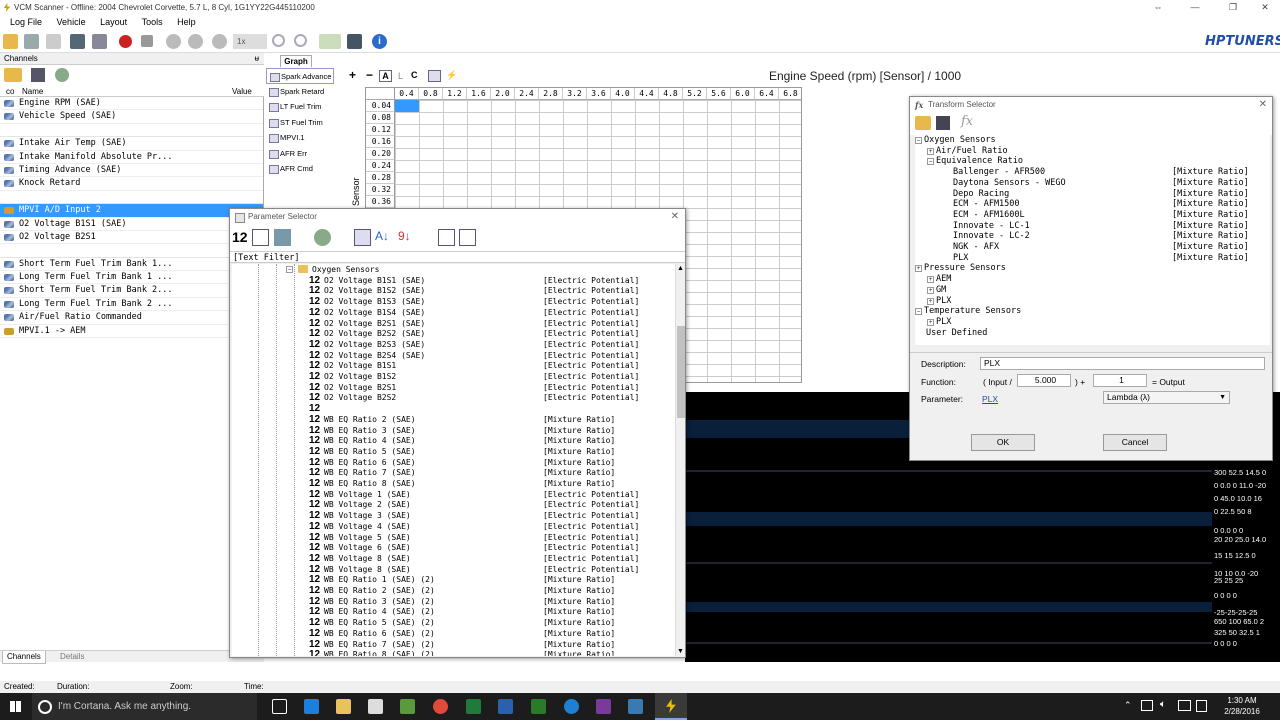  I want to click on transform-tree-row: Innovate - LC-1 [Mixture Ratio], so click(1116, 226).